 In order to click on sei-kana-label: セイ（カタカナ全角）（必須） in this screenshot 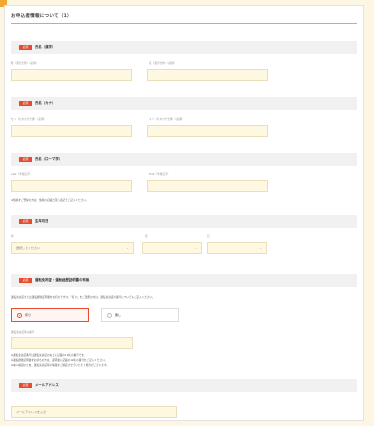, I will do `click(29, 119)`.